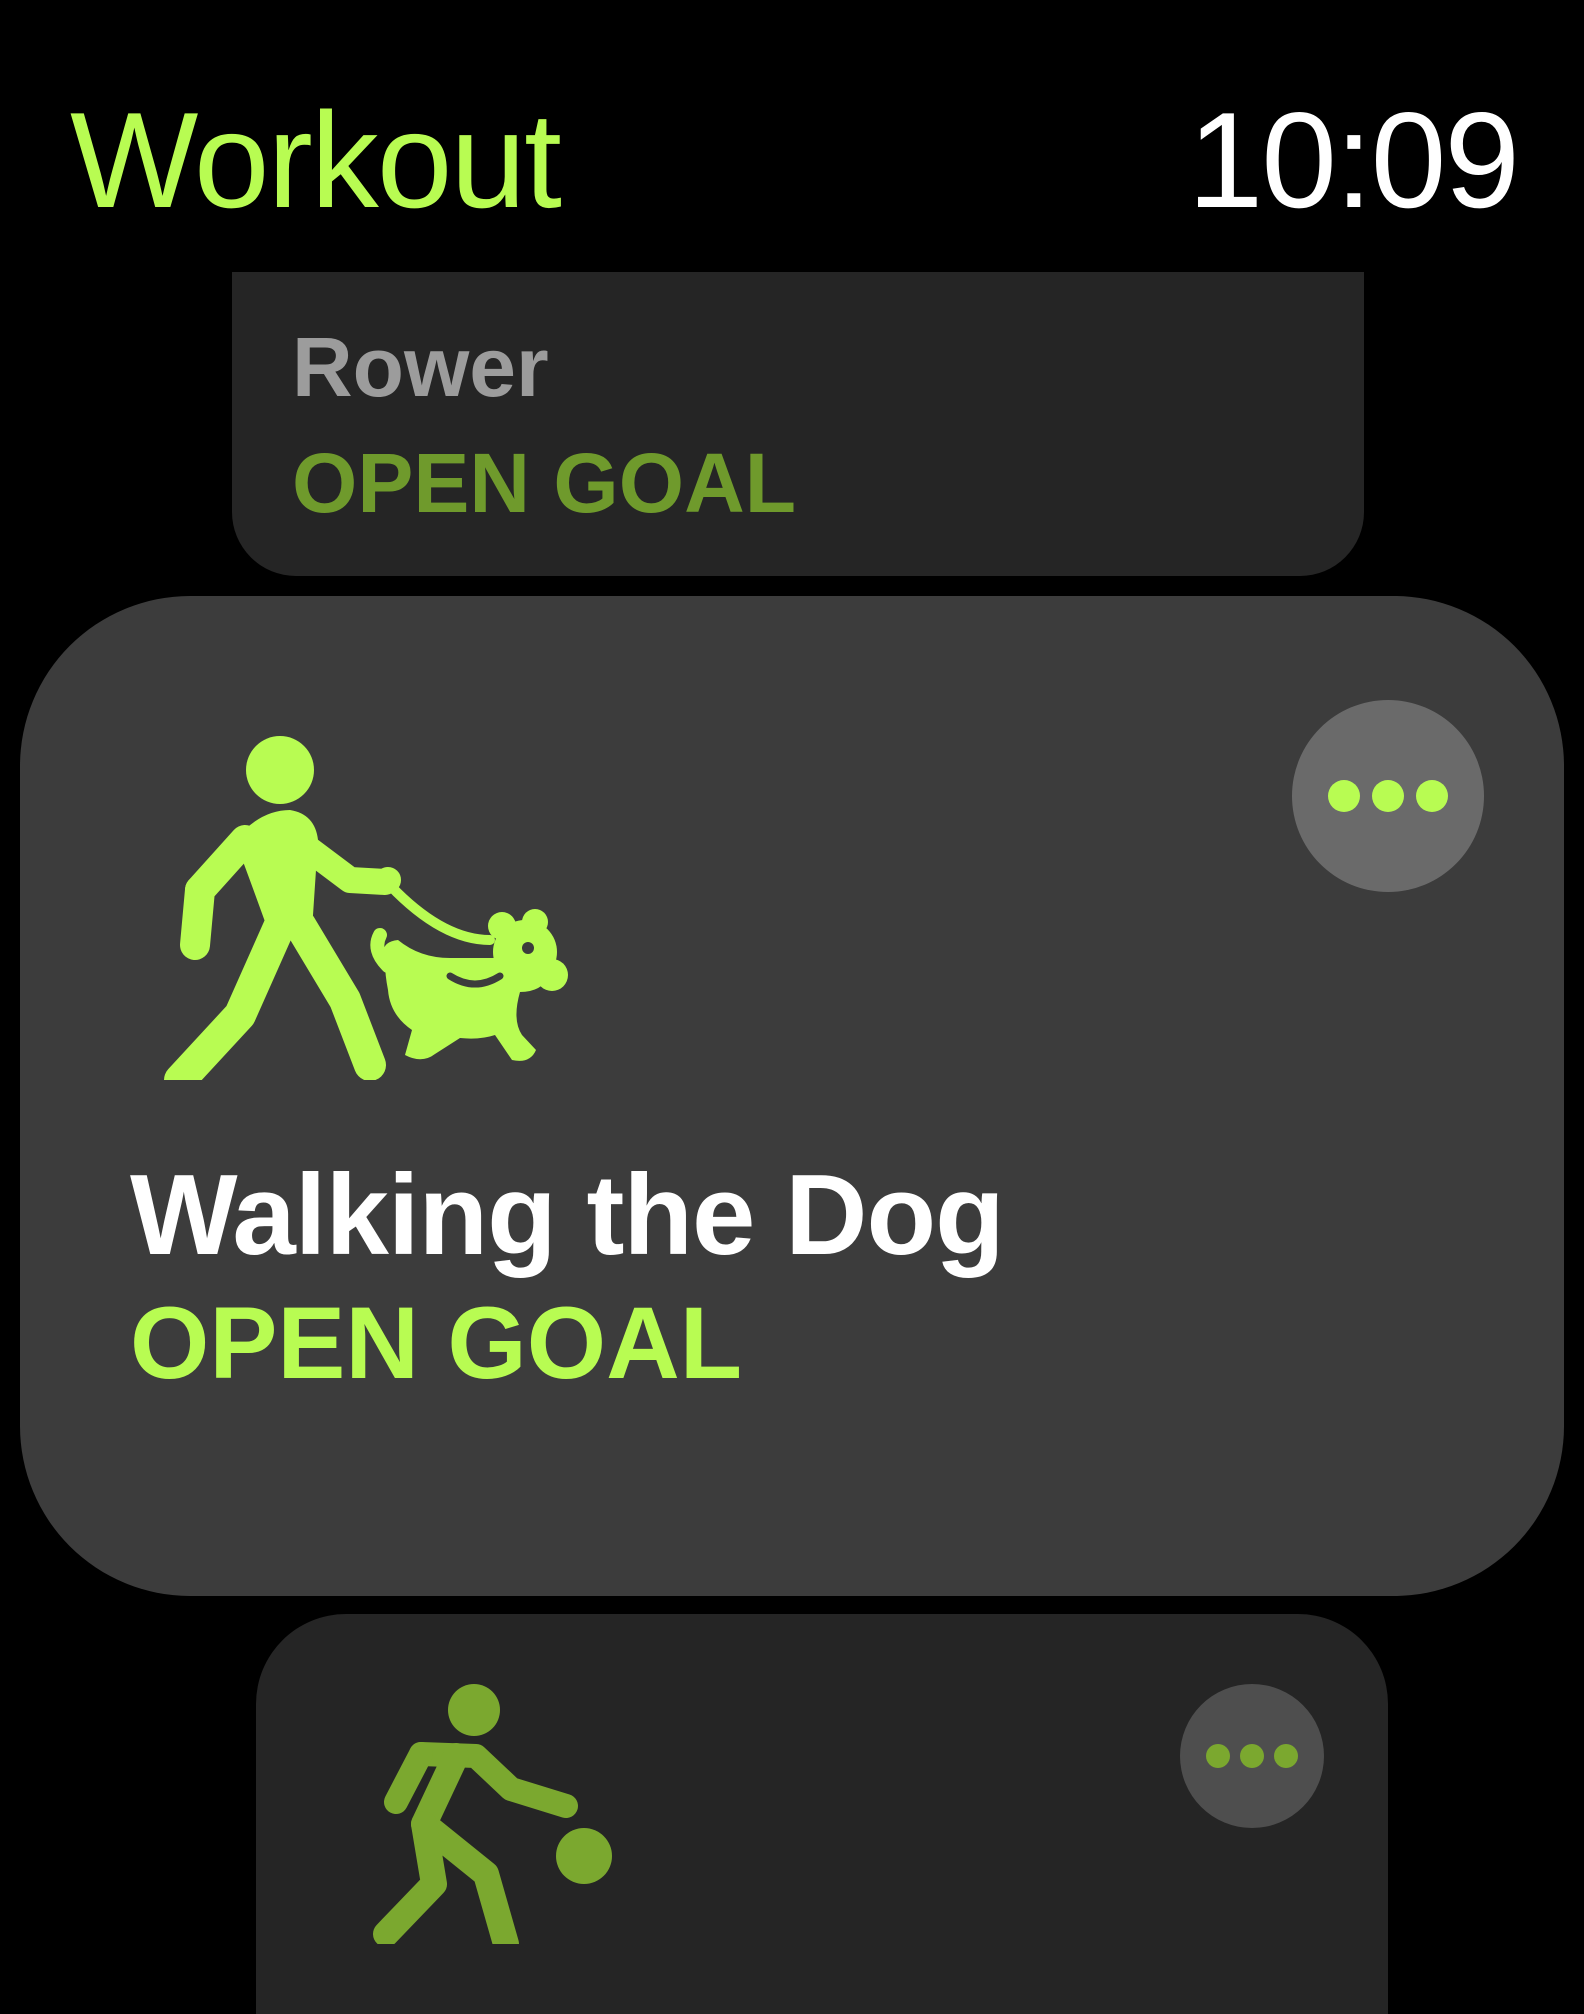  What do you see at coordinates (420, 367) in the screenshot?
I see `workout-name: Rower` at bounding box center [420, 367].